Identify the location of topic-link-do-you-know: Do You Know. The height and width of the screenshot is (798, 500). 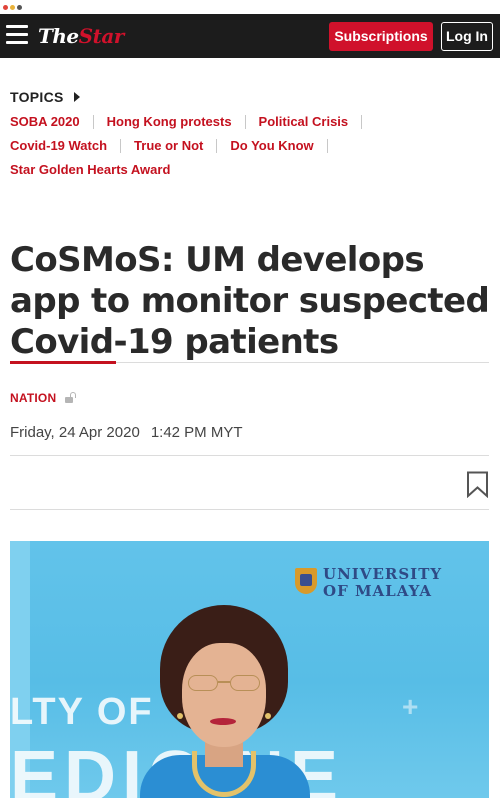
(271, 145).